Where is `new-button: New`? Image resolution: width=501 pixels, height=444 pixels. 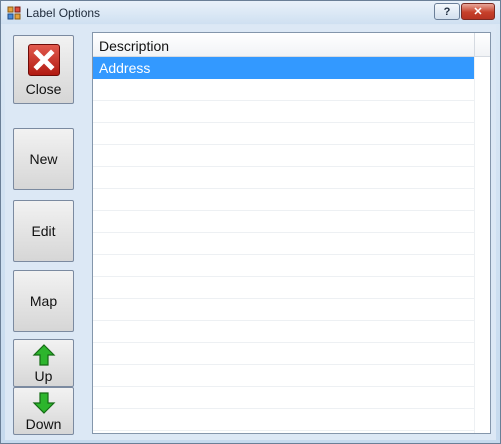
new-button: New is located at coordinates (43, 159).